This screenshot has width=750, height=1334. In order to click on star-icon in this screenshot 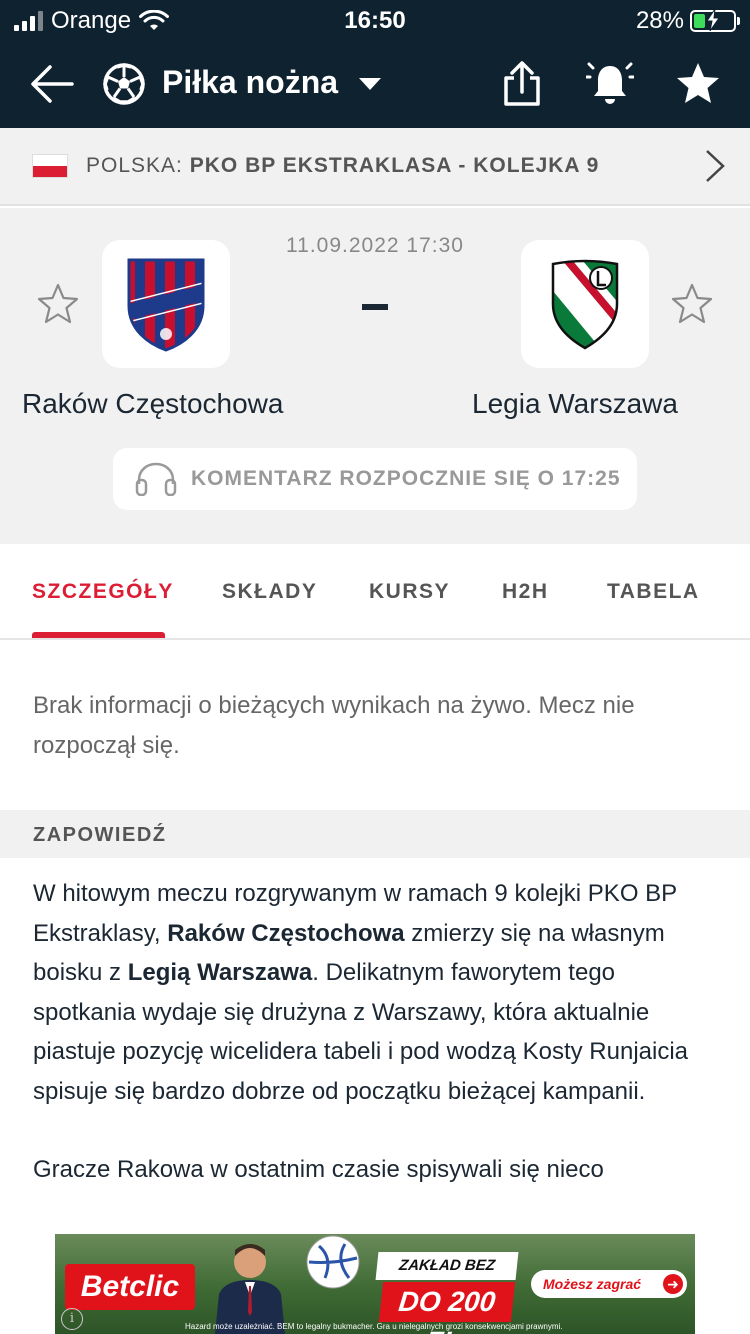, I will do `click(698, 84)`.